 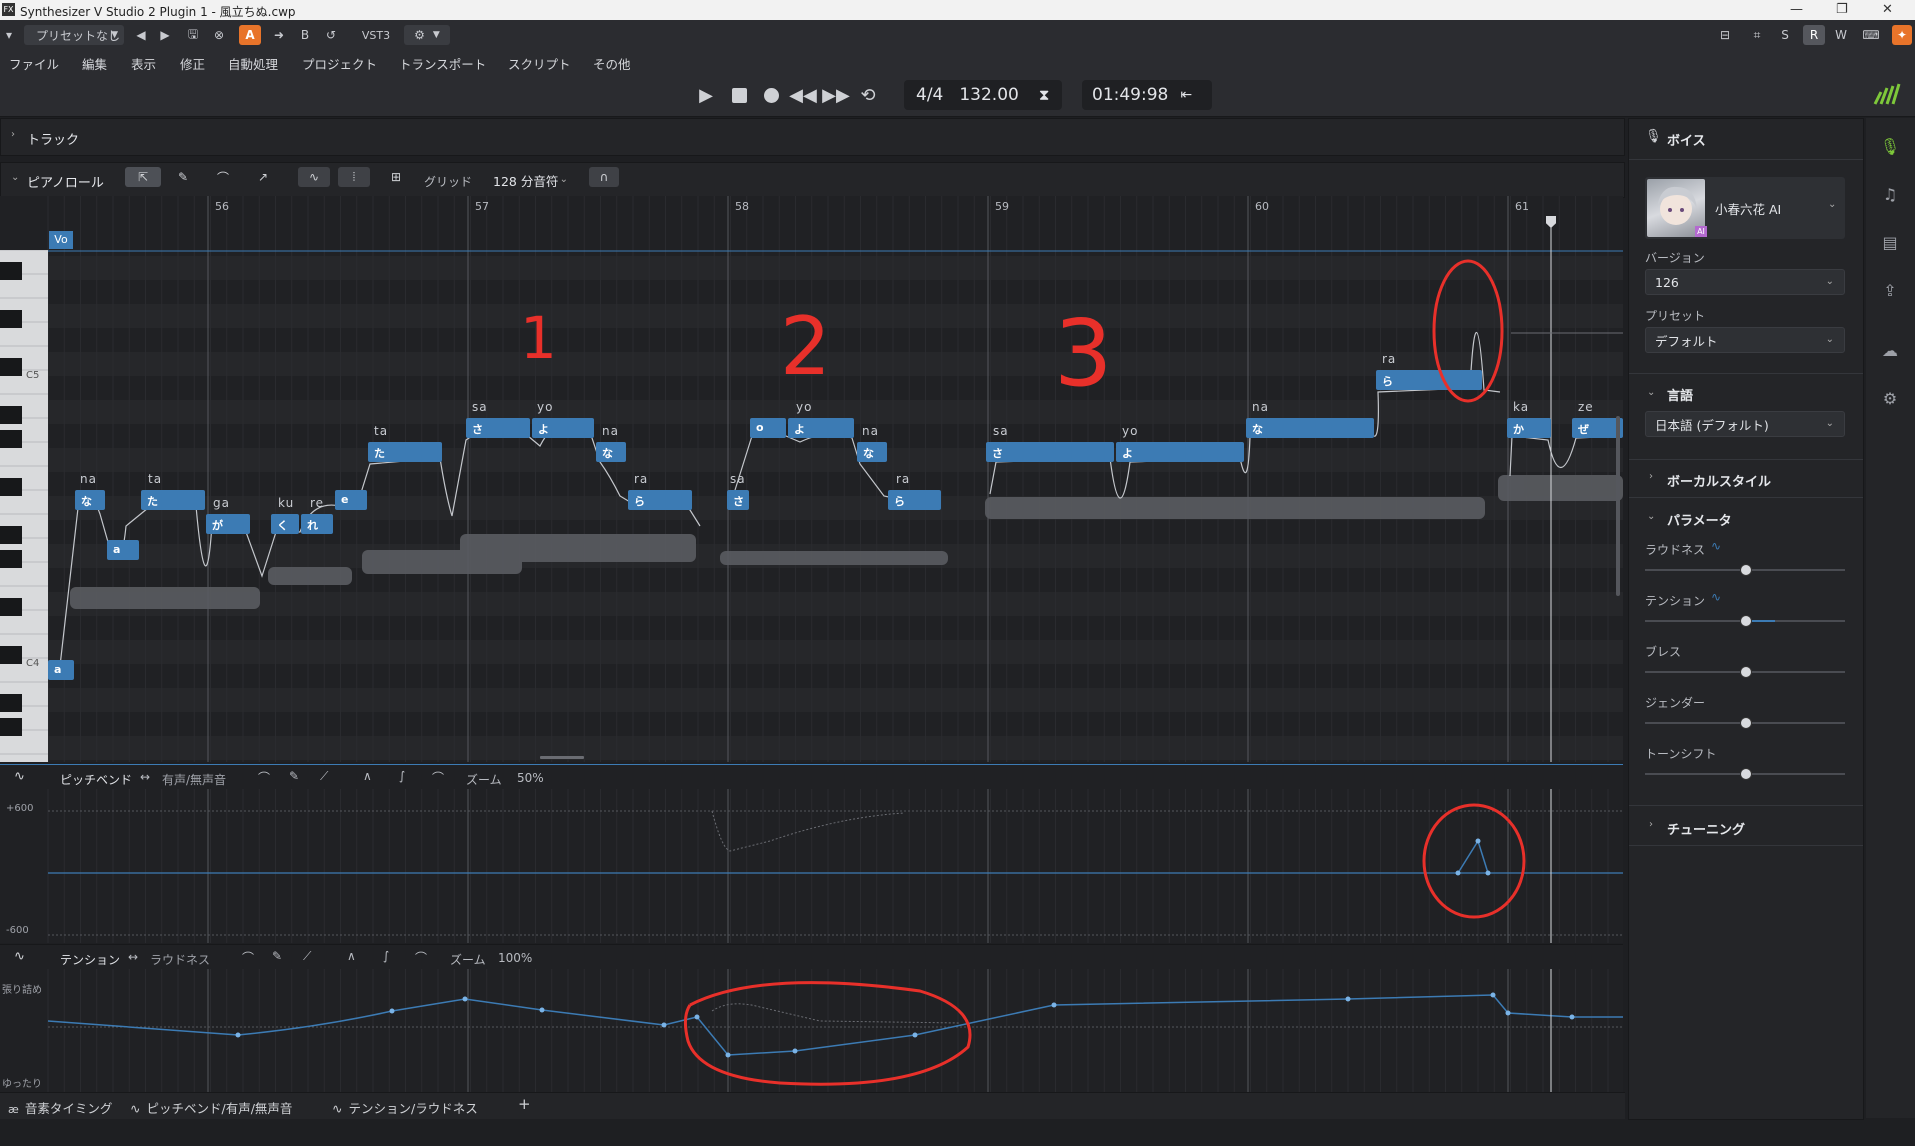 I want to click on track-panel-title: トラック, so click(x=53, y=138).